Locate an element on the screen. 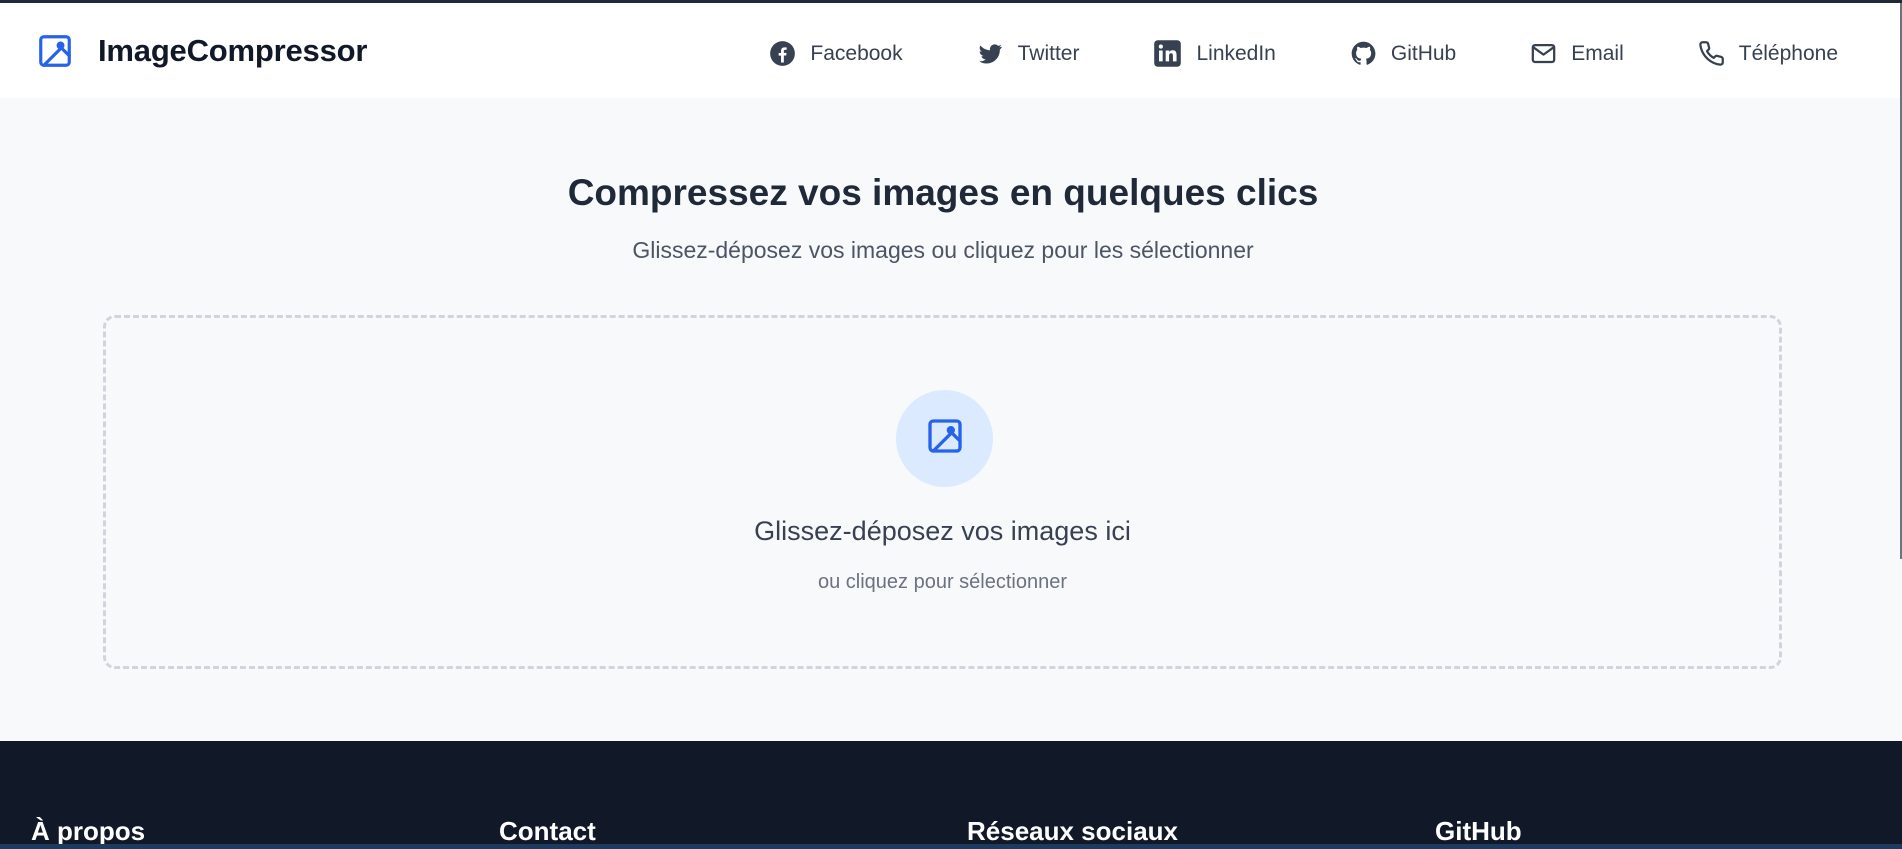 The image size is (1902, 849). nav-link-label: Email is located at coordinates (1597, 53).